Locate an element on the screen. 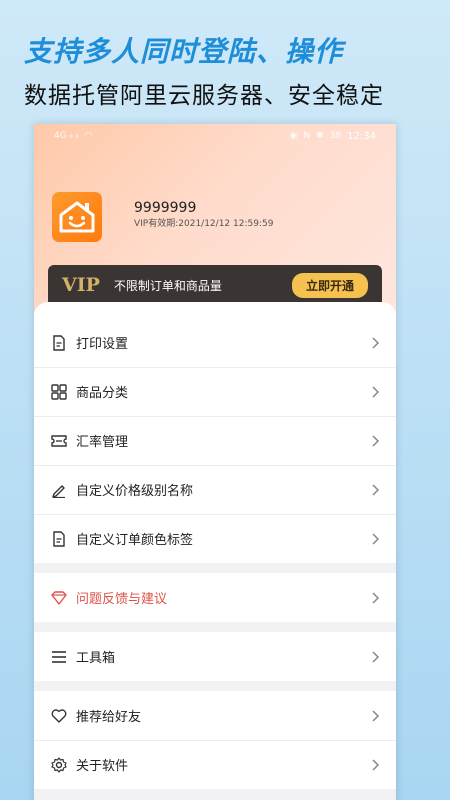 The width and height of the screenshot is (450, 800). menu-item-recommend: 推荐给好友 is located at coordinates (215, 715).